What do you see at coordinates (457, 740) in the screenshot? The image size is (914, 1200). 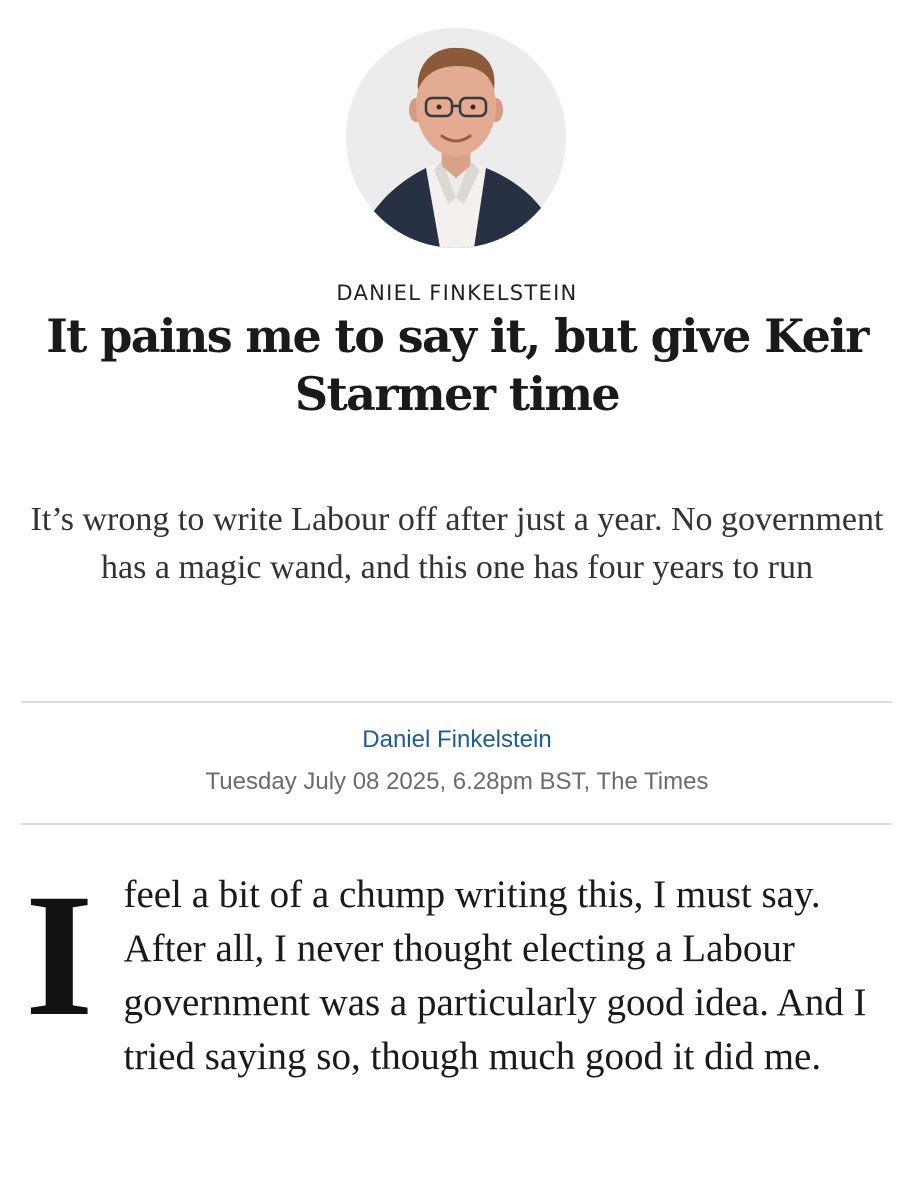 I see `byline-link: Daniel Finkelstein` at bounding box center [457, 740].